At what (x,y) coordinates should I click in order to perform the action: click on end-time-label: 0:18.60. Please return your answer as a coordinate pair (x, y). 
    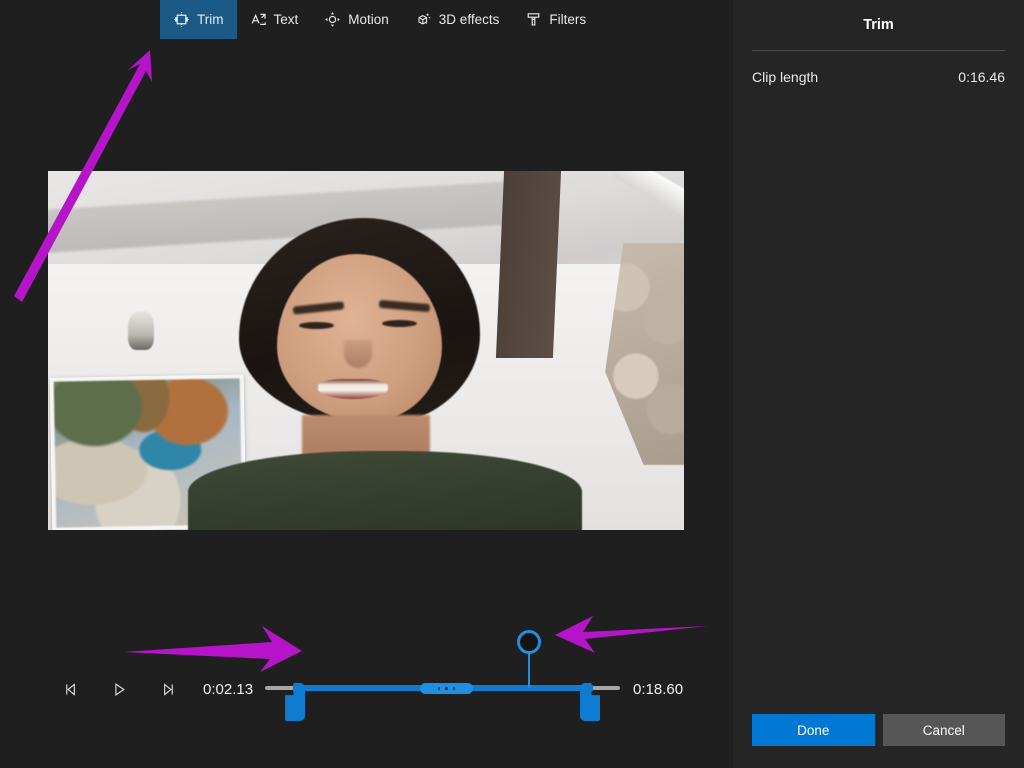
    Looking at the image, I should click on (658, 689).